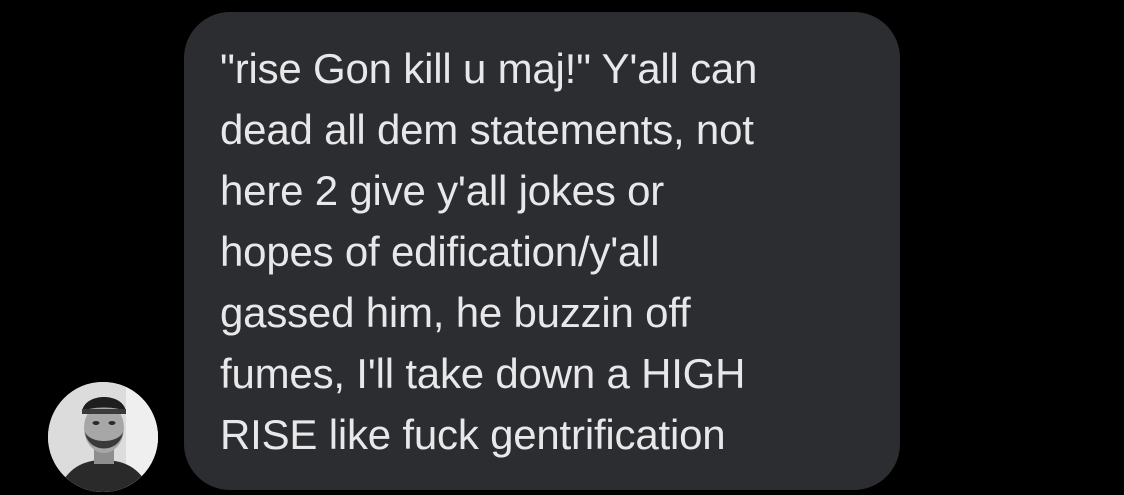 The width and height of the screenshot is (1124, 495). I want to click on user-photo-avatar-icon, so click(103, 437).